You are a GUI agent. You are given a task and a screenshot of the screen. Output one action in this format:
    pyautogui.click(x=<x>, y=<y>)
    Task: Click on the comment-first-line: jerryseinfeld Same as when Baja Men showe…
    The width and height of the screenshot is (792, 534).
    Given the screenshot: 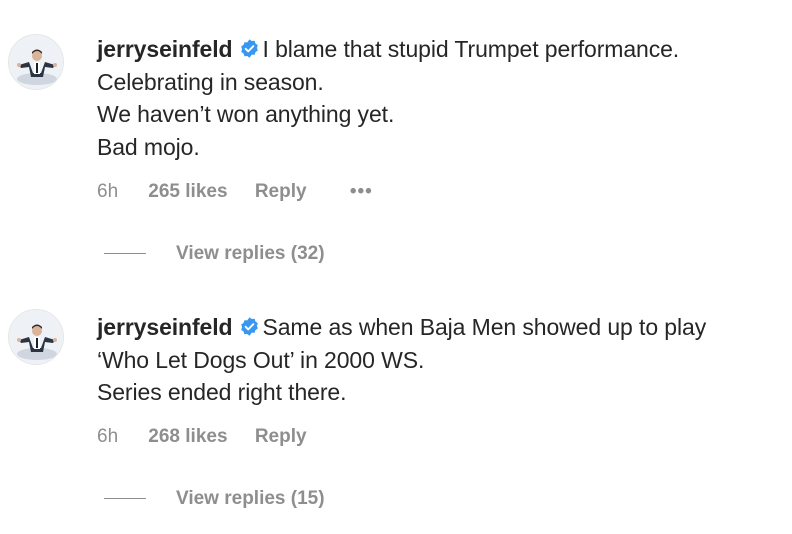 What is the action you would take?
    pyautogui.click(x=441, y=327)
    